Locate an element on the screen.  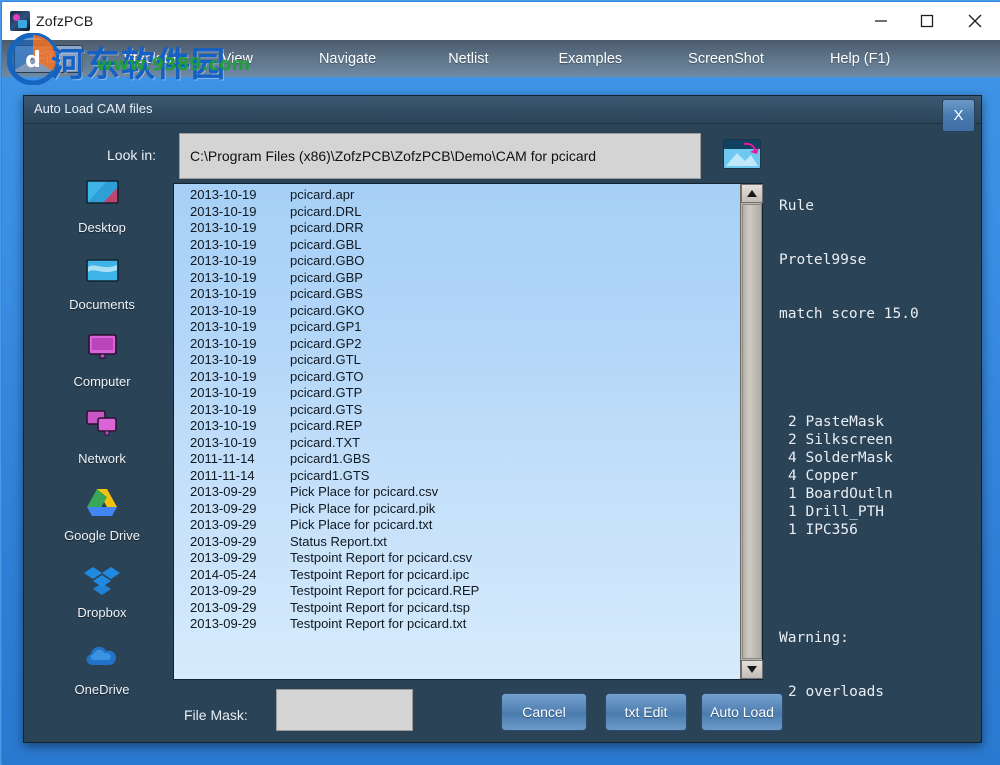
window-controls is located at coordinates (929, 21).